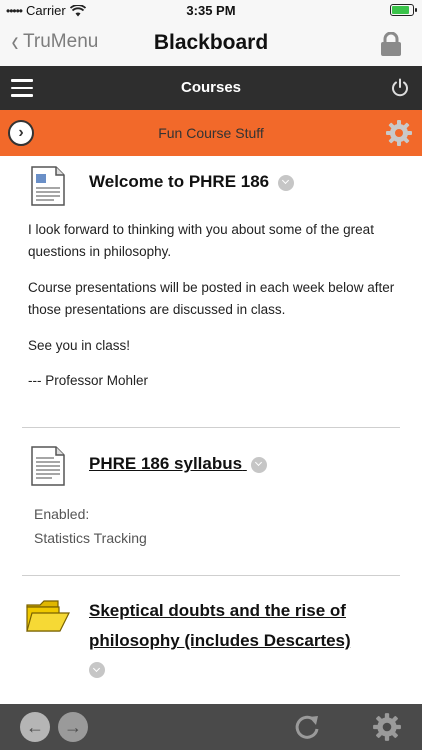 This screenshot has height=750, width=422. Describe the element at coordinates (48, 616) in the screenshot. I see `folder-icon` at that location.